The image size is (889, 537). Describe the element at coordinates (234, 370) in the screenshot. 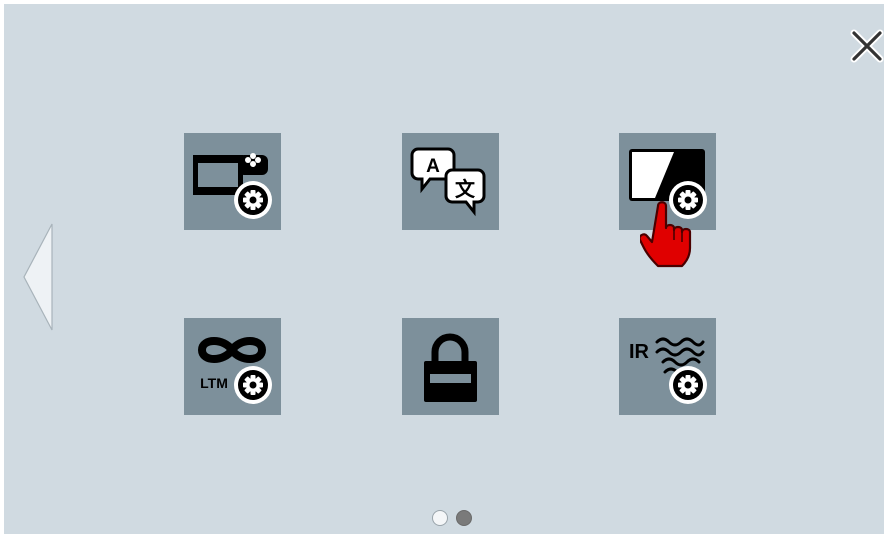

I see `ltm-settings-icon: LTM` at that location.